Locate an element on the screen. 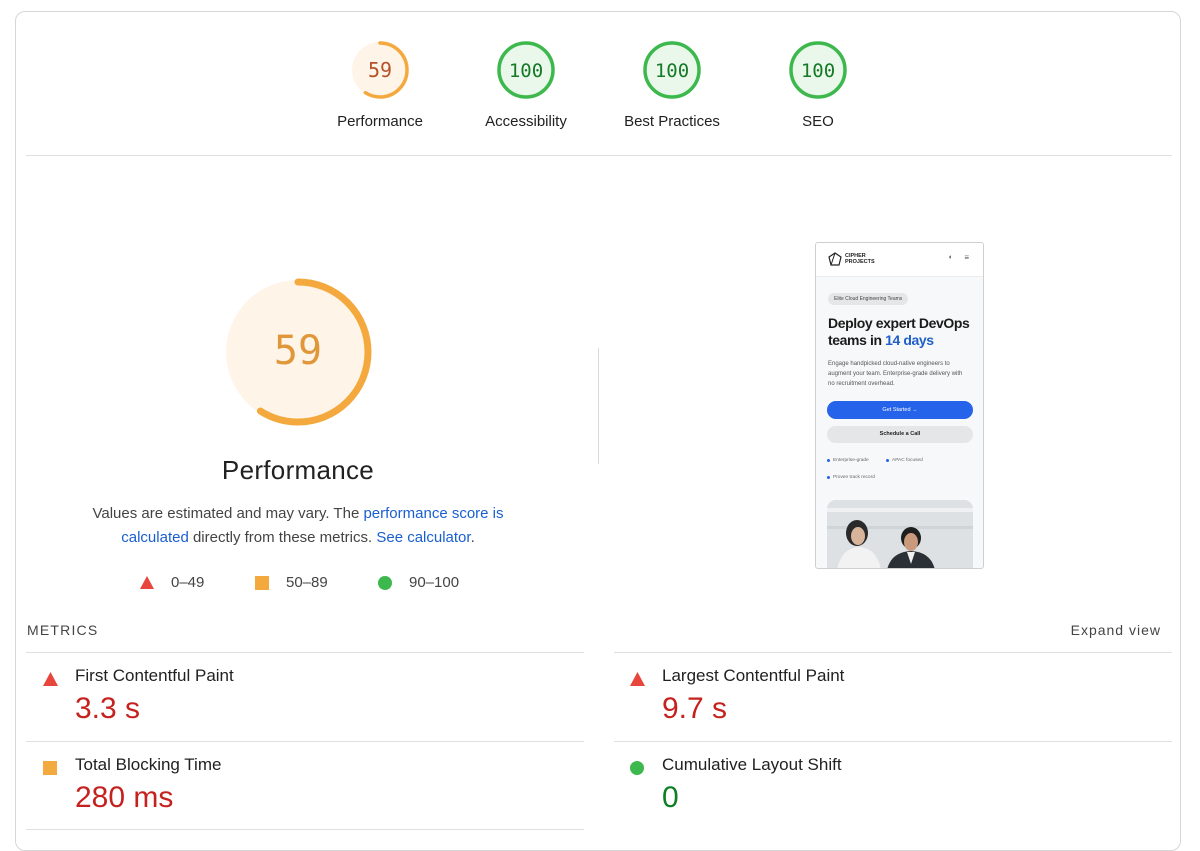 The height and width of the screenshot is (851, 1200). feature-item: Enterprise-grade is located at coordinates (848, 460).